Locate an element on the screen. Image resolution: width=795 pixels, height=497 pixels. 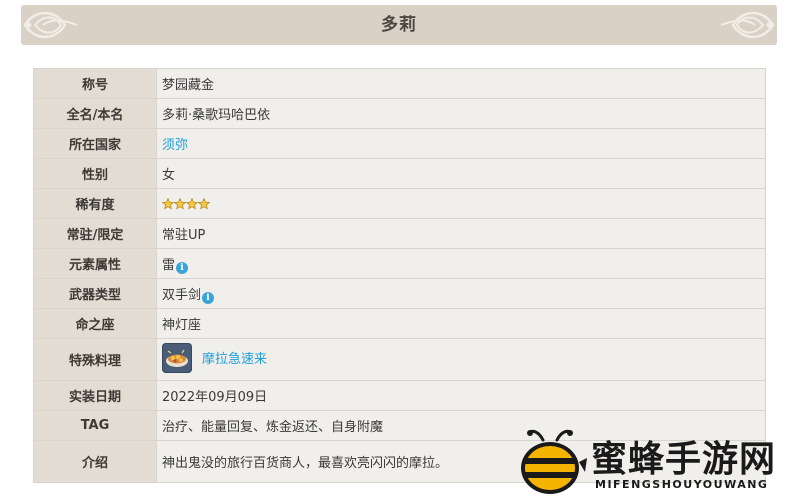
row-label-element: 元素属性 is located at coordinates (95, 263).